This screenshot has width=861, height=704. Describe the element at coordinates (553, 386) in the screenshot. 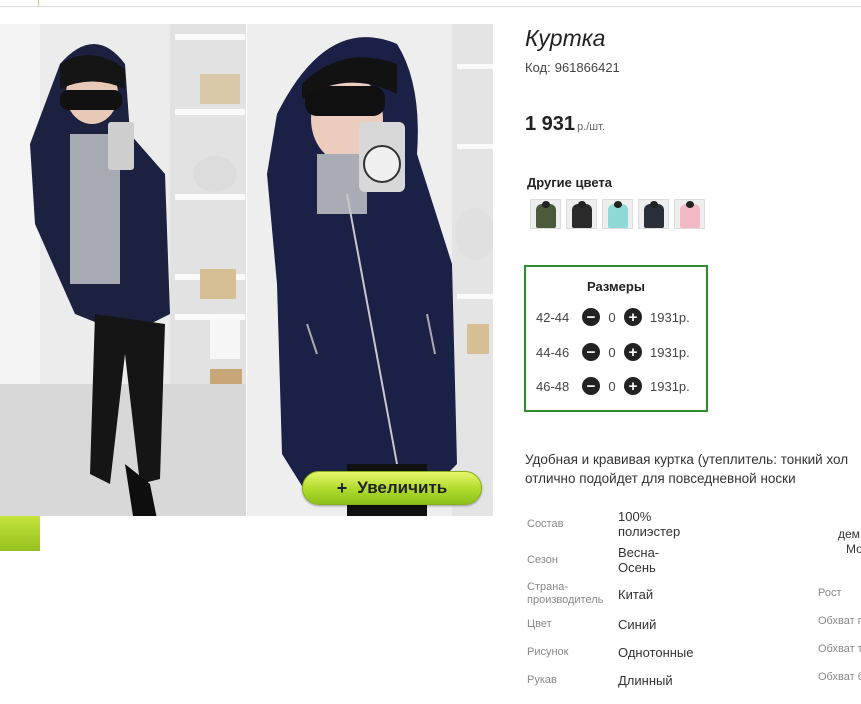

I see `size-label: 46-48` at that location.